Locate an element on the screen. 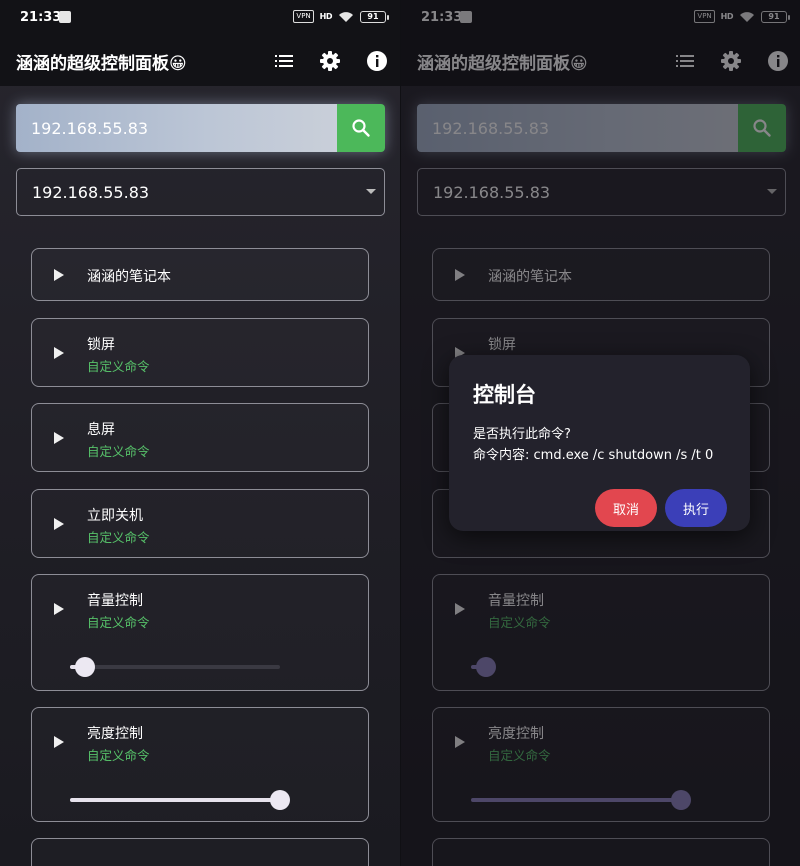 This screenshot has width=800, height=866. list-icon is located at coordinates (284, 61).